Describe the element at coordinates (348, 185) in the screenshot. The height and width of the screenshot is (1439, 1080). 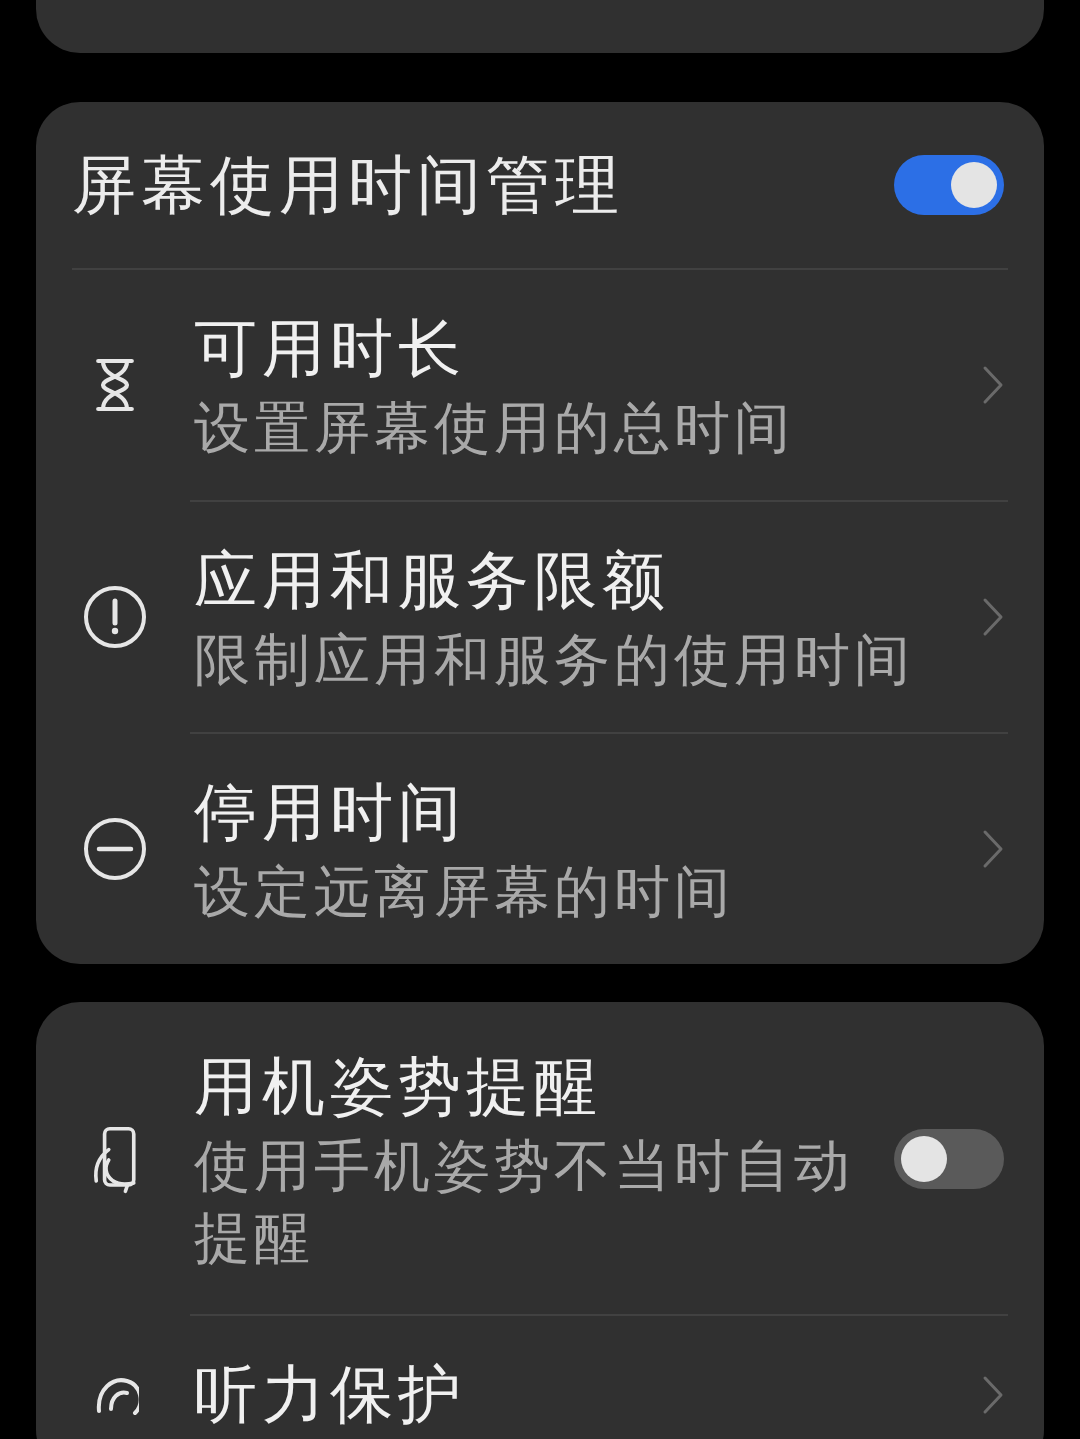
I see `section-title: 屏幕使用时间管理` at that location.